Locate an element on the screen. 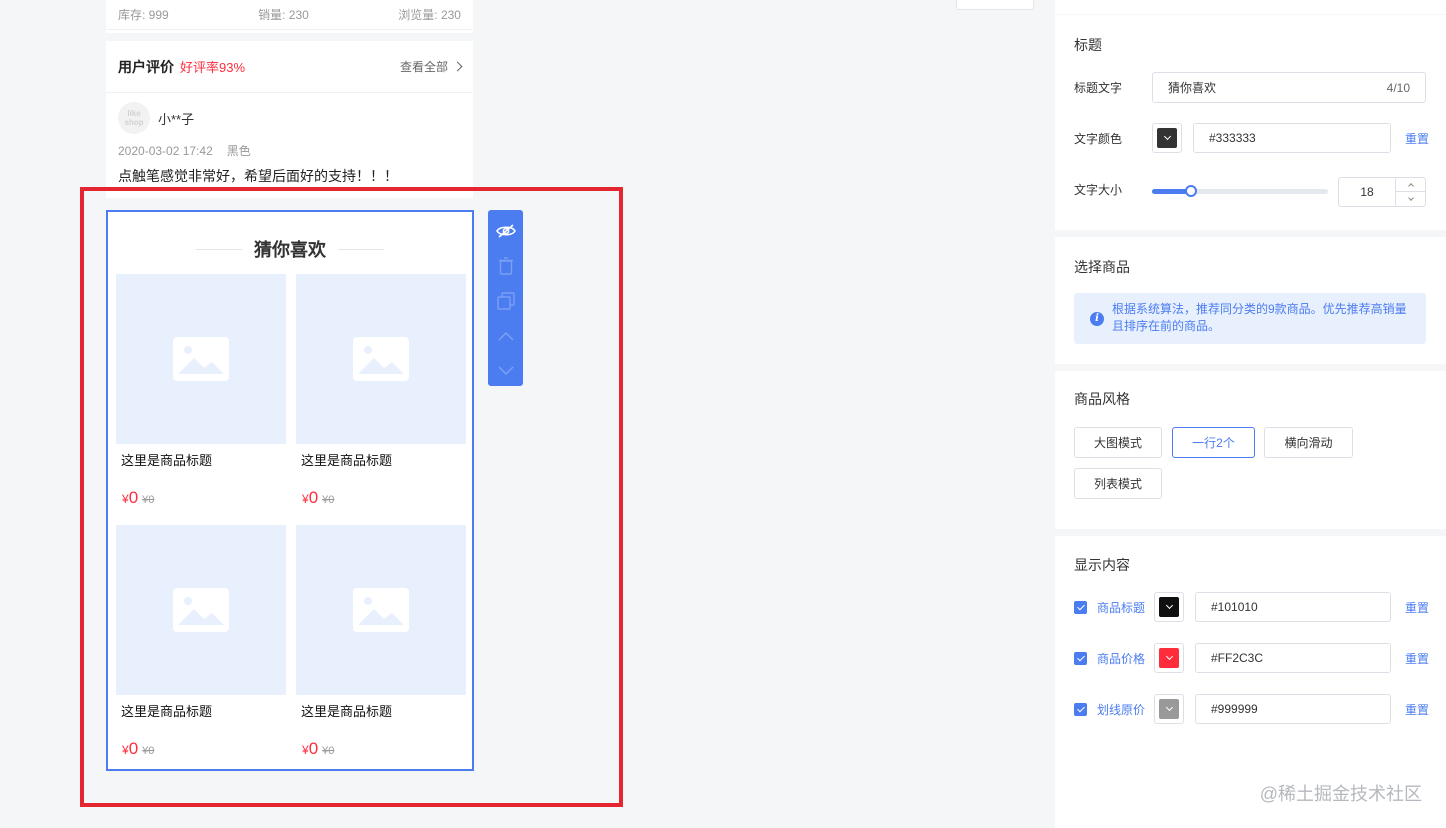  text-color-input: #333333 is located at coordinates (1292, 138).